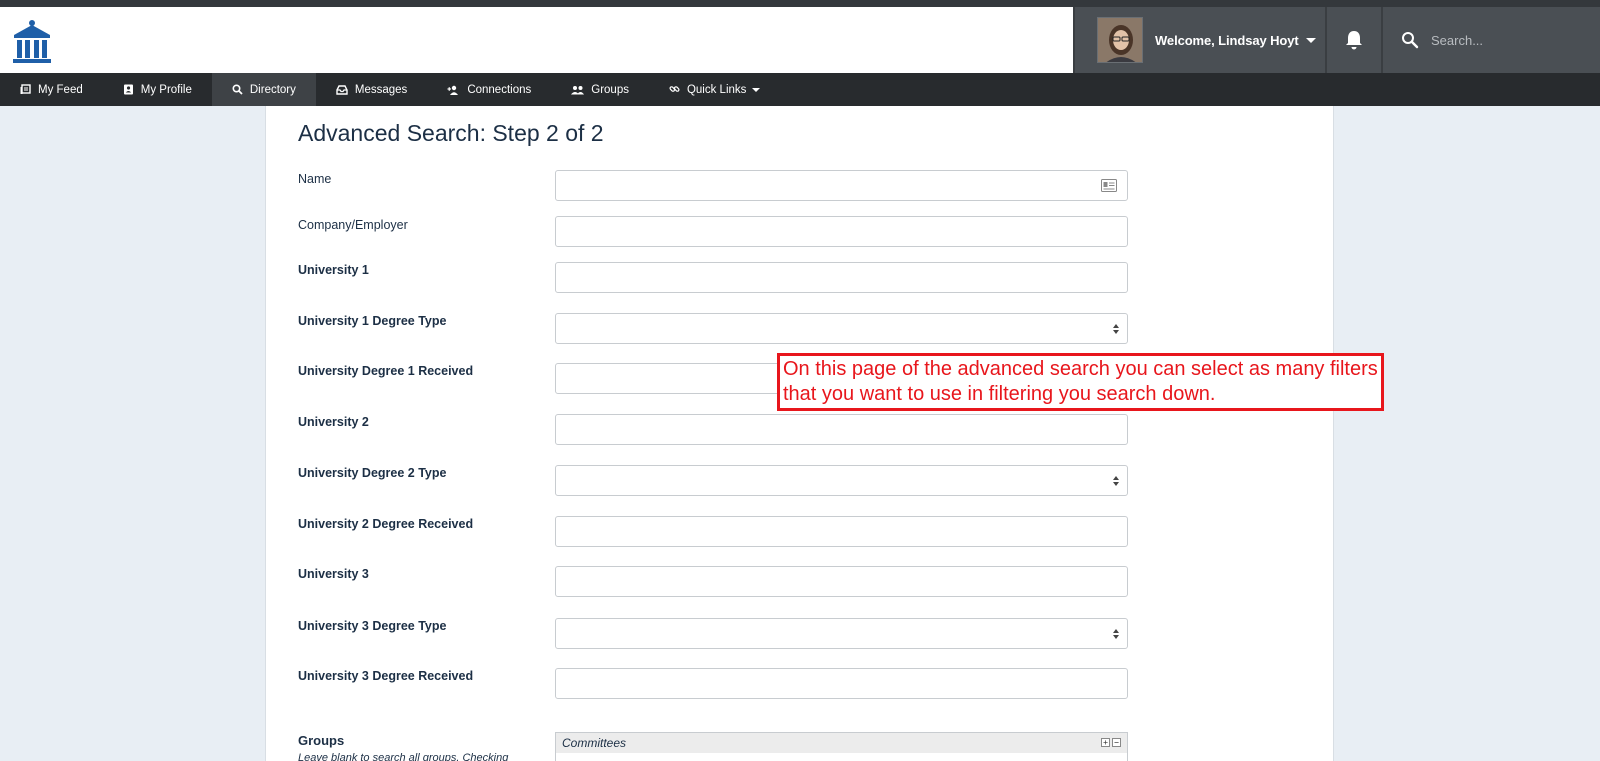 This screenshot has height=761, width=1600. I want to click on name-label: Name, so click(315, 179).